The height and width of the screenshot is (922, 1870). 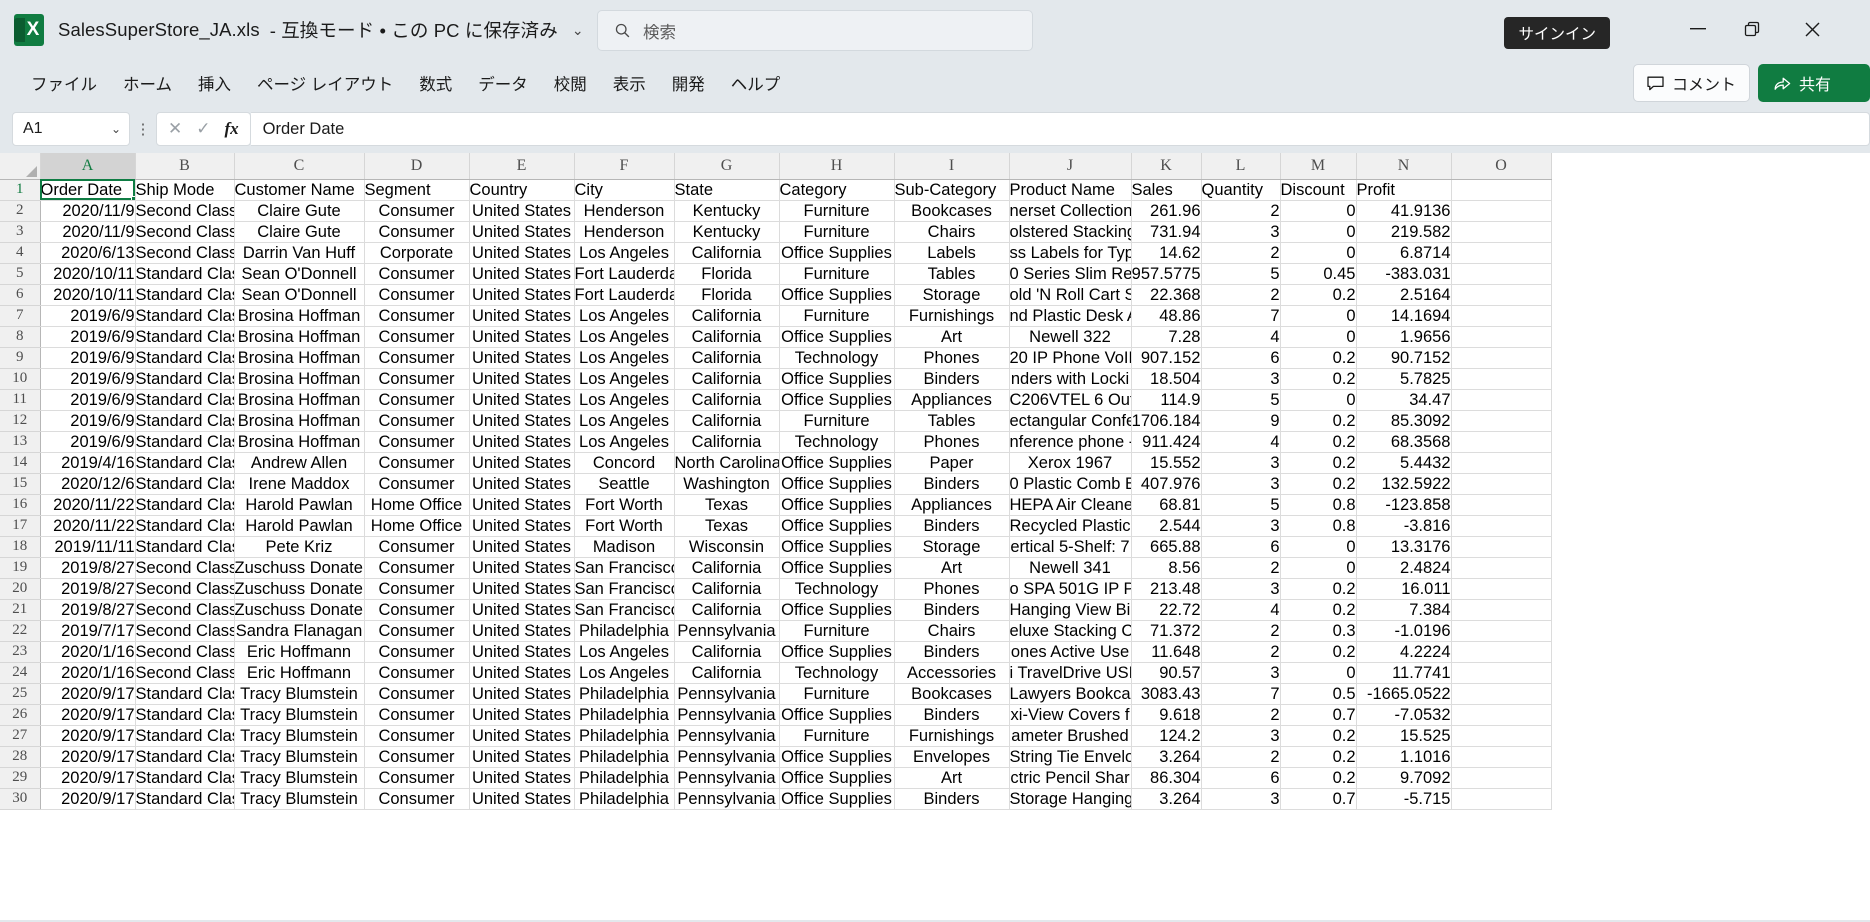 What do you see at coordinates (522, 757) in the screenshot?
I see `cell-E28: United States` at bounding box center [522, 757].